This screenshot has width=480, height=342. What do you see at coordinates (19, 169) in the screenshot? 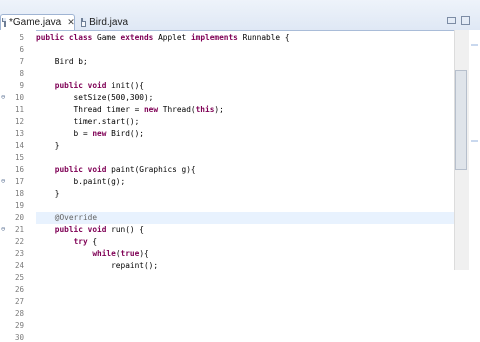
I see `line-number: 16` at bounding box center [19, 169].